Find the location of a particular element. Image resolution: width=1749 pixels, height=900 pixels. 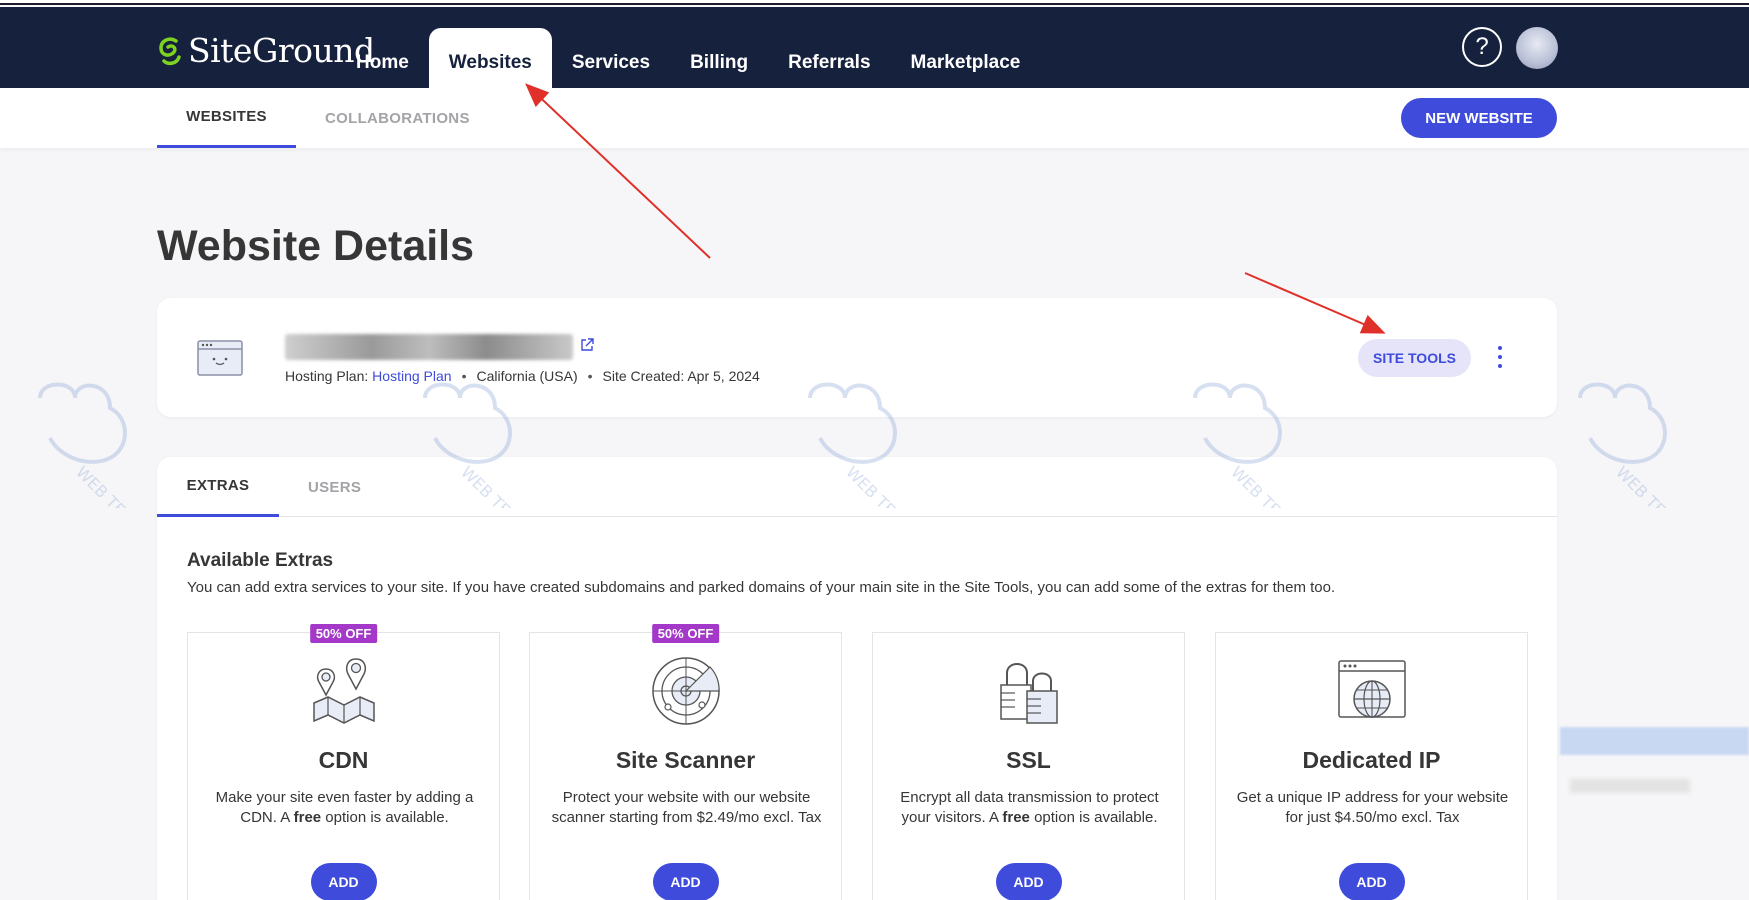

nav-item-referrals: Referrals is located at coordinates (829, 58).